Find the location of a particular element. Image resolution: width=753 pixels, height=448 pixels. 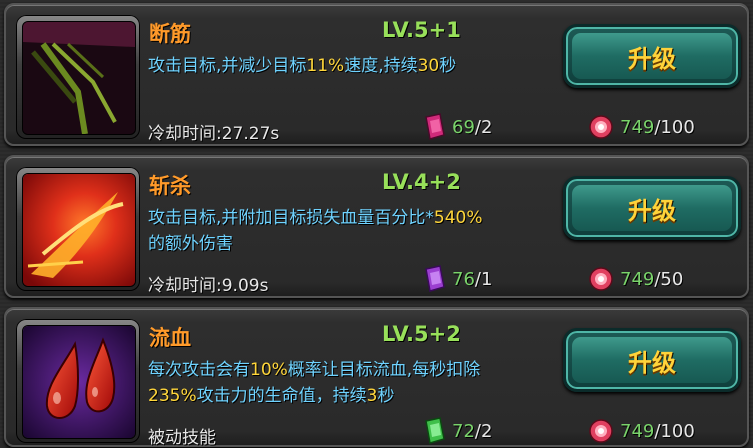

slash-tendon-icon is located at coordinates (79, 78).